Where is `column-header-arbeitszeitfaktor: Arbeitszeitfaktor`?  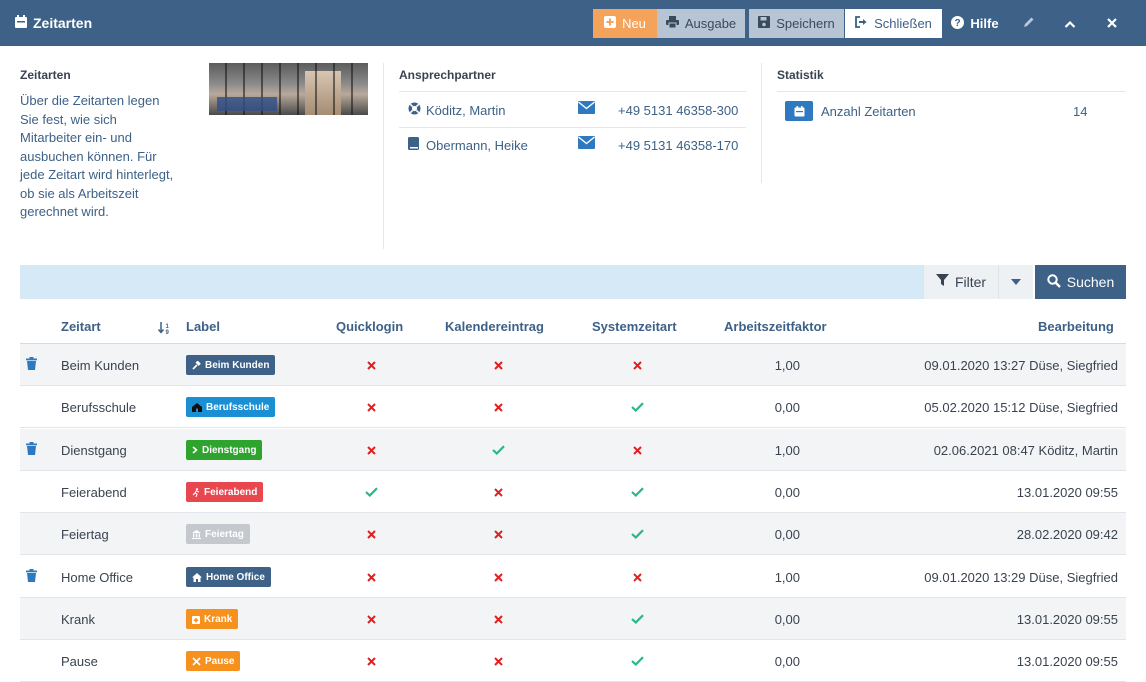
column-header-arbeitszeitfaktor: Arbeitszeitfaktor is located at coordinates (775, 326).